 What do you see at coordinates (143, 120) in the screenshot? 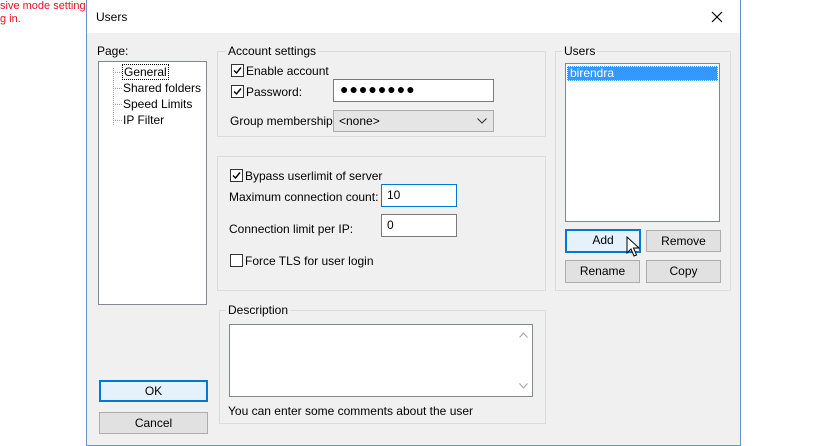
I see `tree-item-ip-filter: IP Filter` at bounding box center [143, 120].